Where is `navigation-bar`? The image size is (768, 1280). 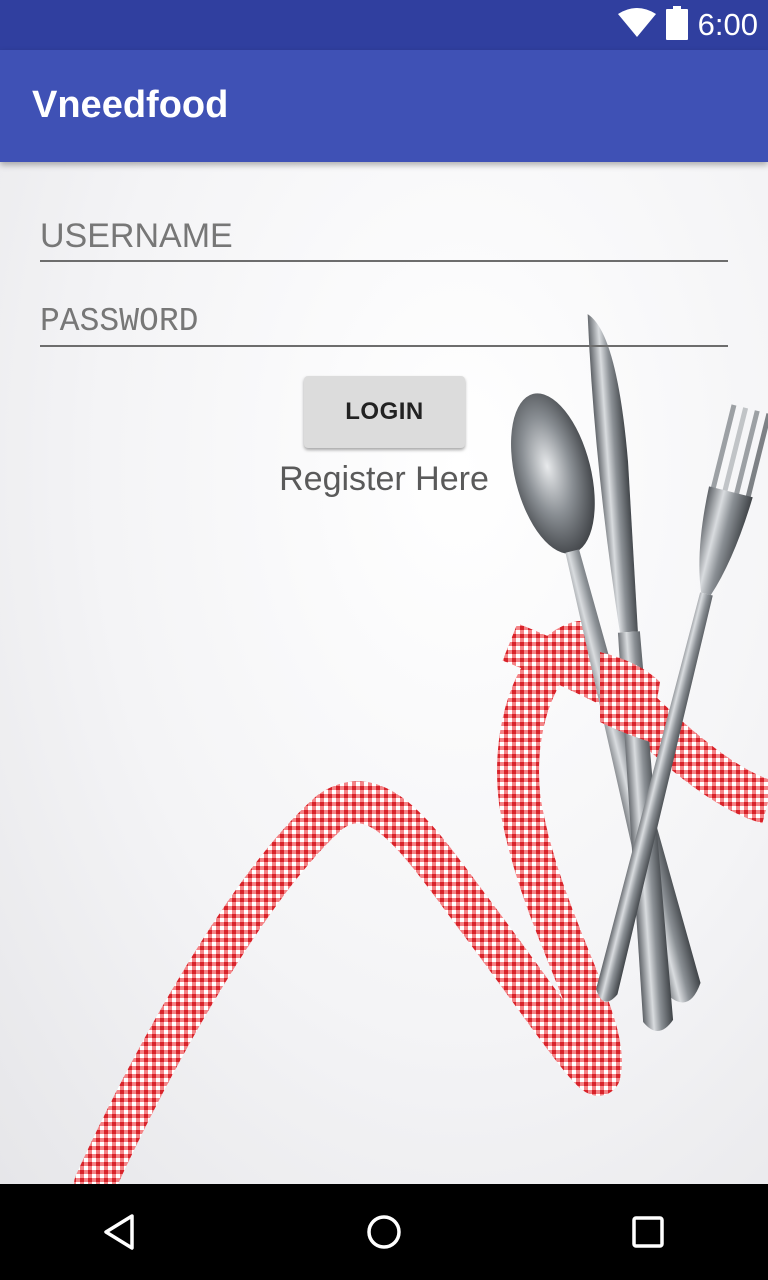 navigation-bar is located at coordinates (384, 1232).